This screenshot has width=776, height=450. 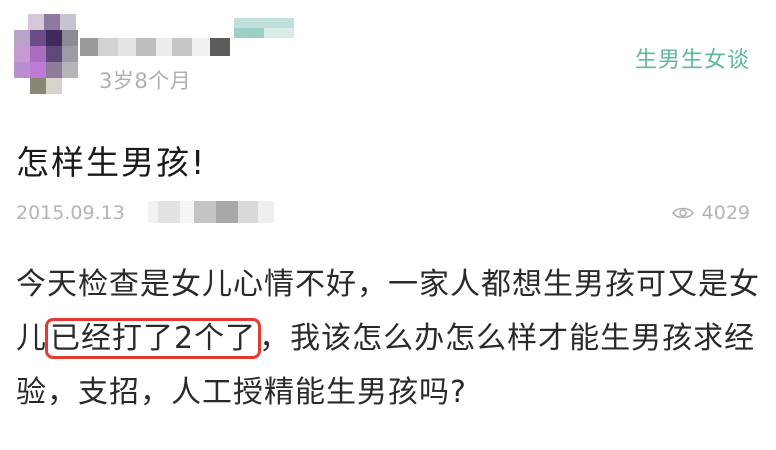 What do you see at coordinates (682, 213) in the screenshot?
I see `eye-icon` at bounding box center [682, 213].